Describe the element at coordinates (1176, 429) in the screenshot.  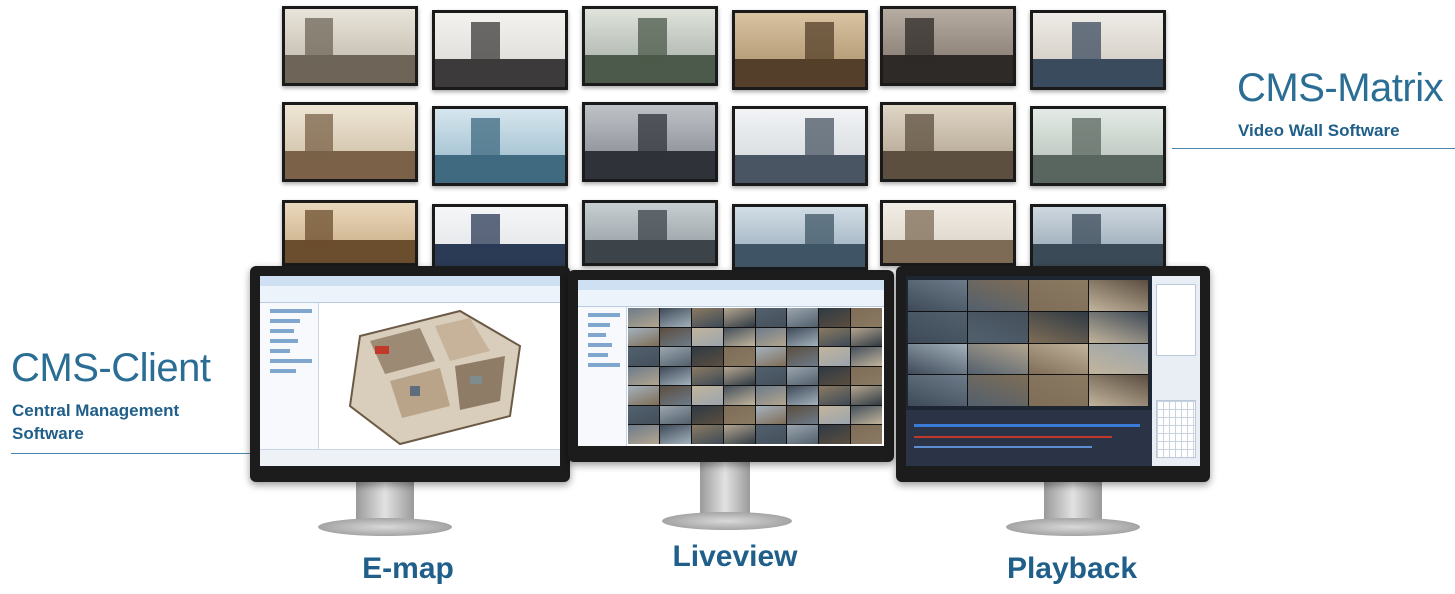
I see `calendar-widget` at that location.